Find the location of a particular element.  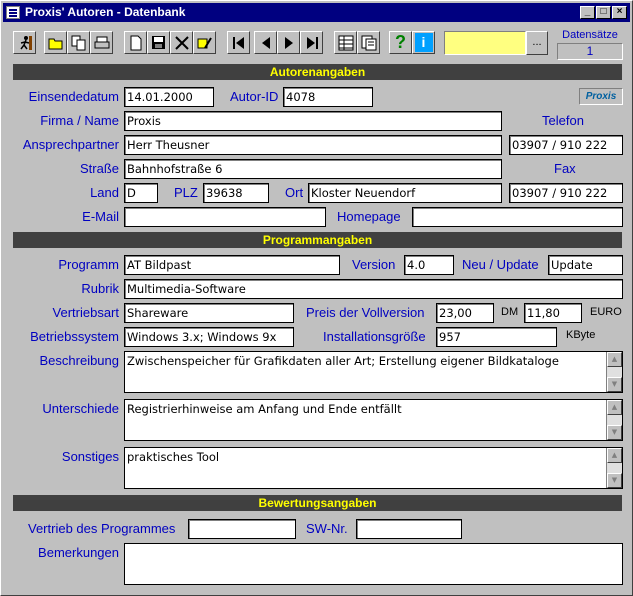

next-record-icon is located at coordinates (288, 42).